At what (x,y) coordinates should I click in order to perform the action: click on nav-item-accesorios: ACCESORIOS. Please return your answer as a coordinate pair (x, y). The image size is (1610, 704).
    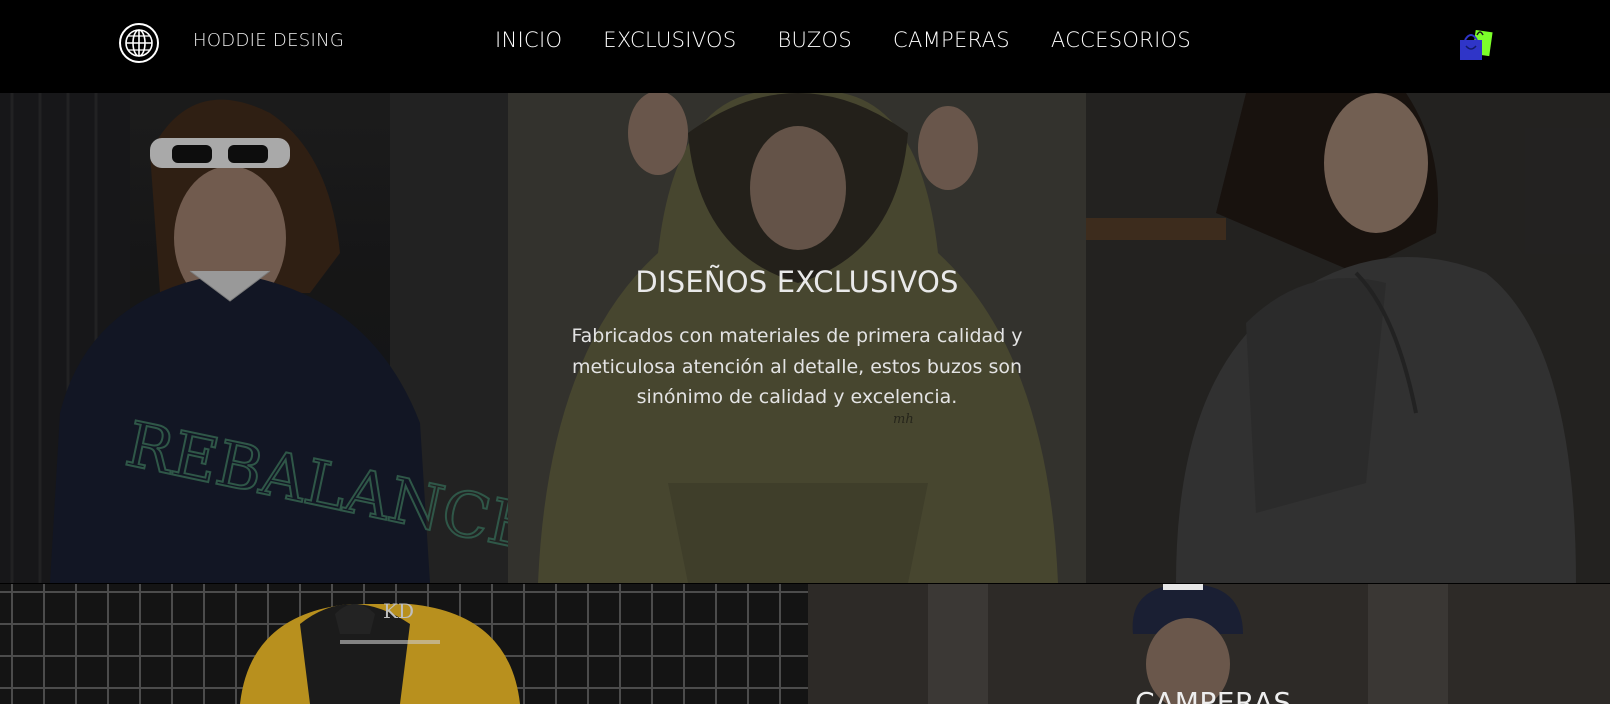
    Looking at the image, I should click on (1121, 40).